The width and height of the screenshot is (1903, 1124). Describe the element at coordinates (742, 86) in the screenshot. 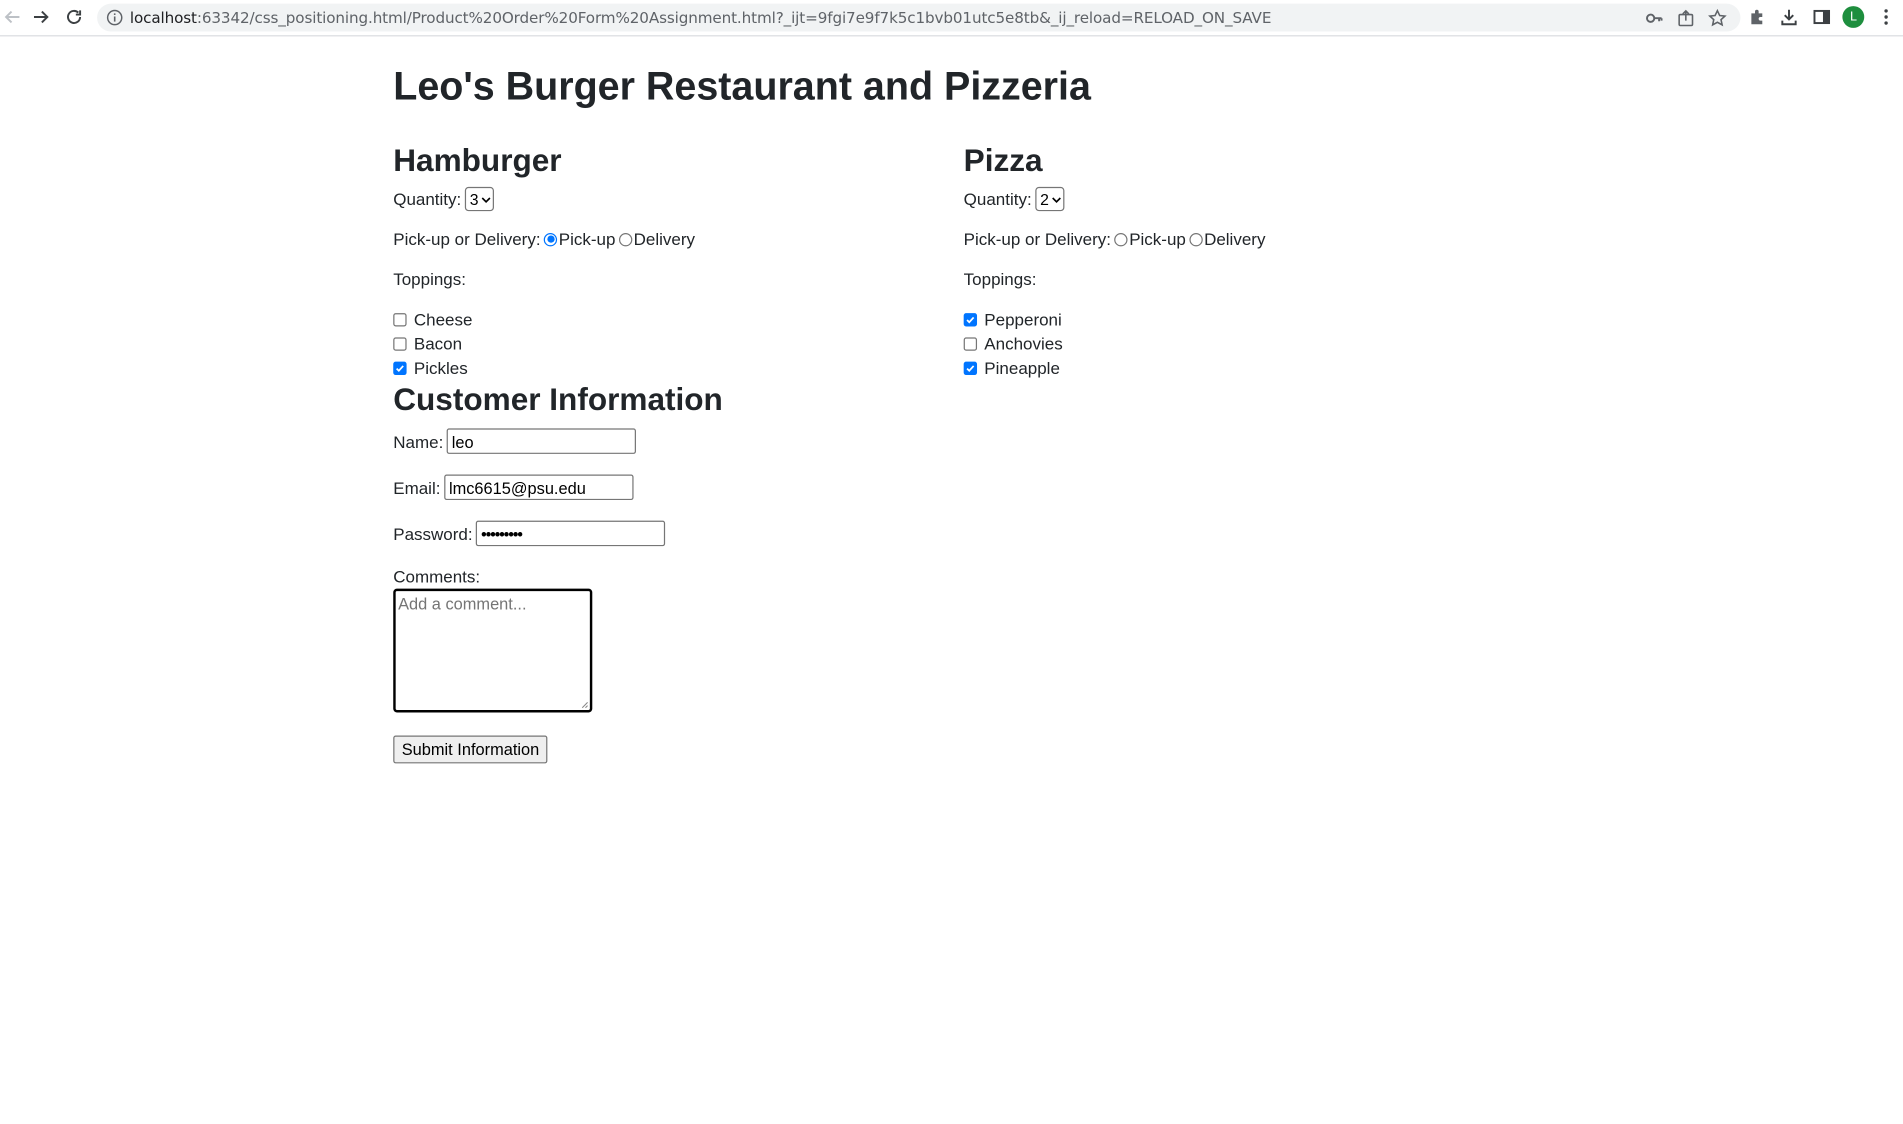

I see `page-title: Leo's Burger Restaurant and Pizzeria` at that location.